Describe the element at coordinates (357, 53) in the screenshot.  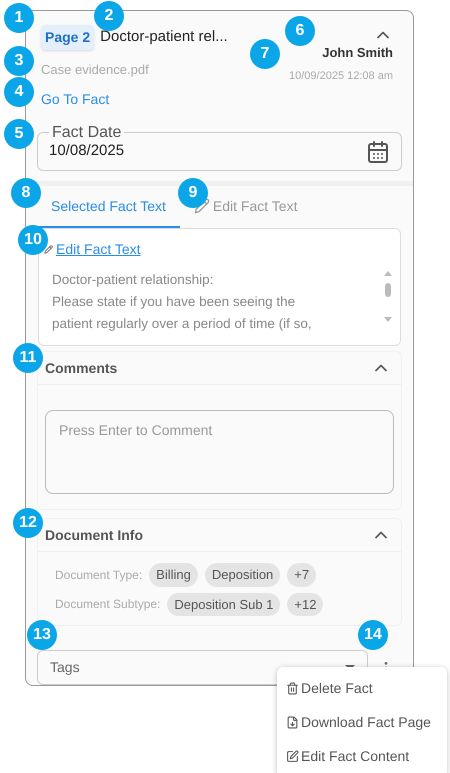
I see `author-name: John Smith` at that location.